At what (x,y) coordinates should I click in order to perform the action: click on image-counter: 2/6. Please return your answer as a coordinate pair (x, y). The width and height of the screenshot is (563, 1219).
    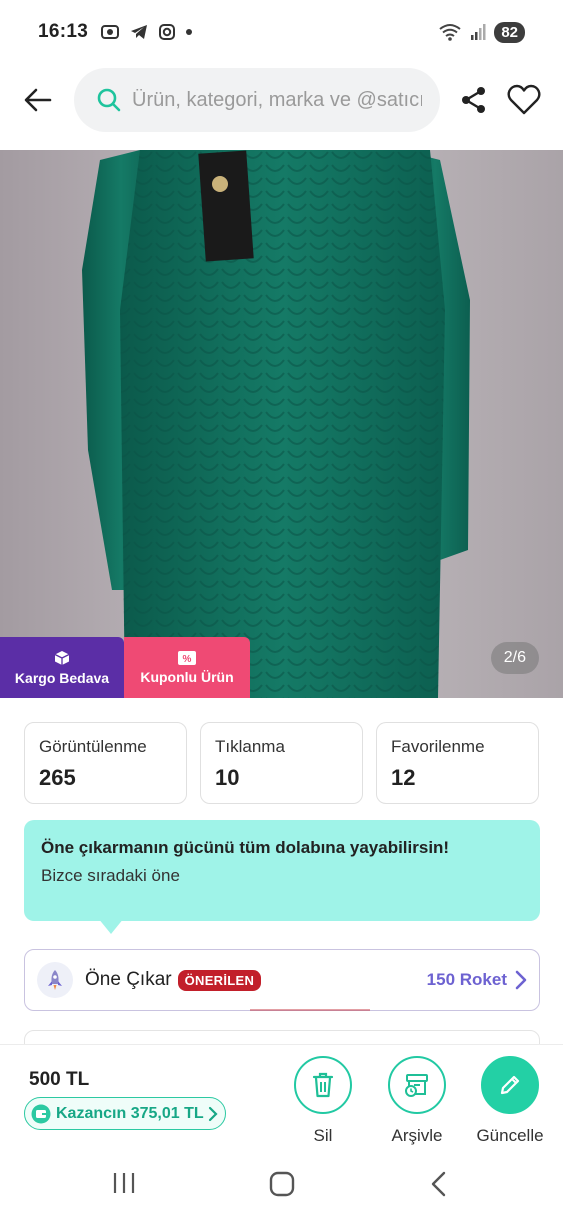
    Looking at the image, I should click on (514, 658).